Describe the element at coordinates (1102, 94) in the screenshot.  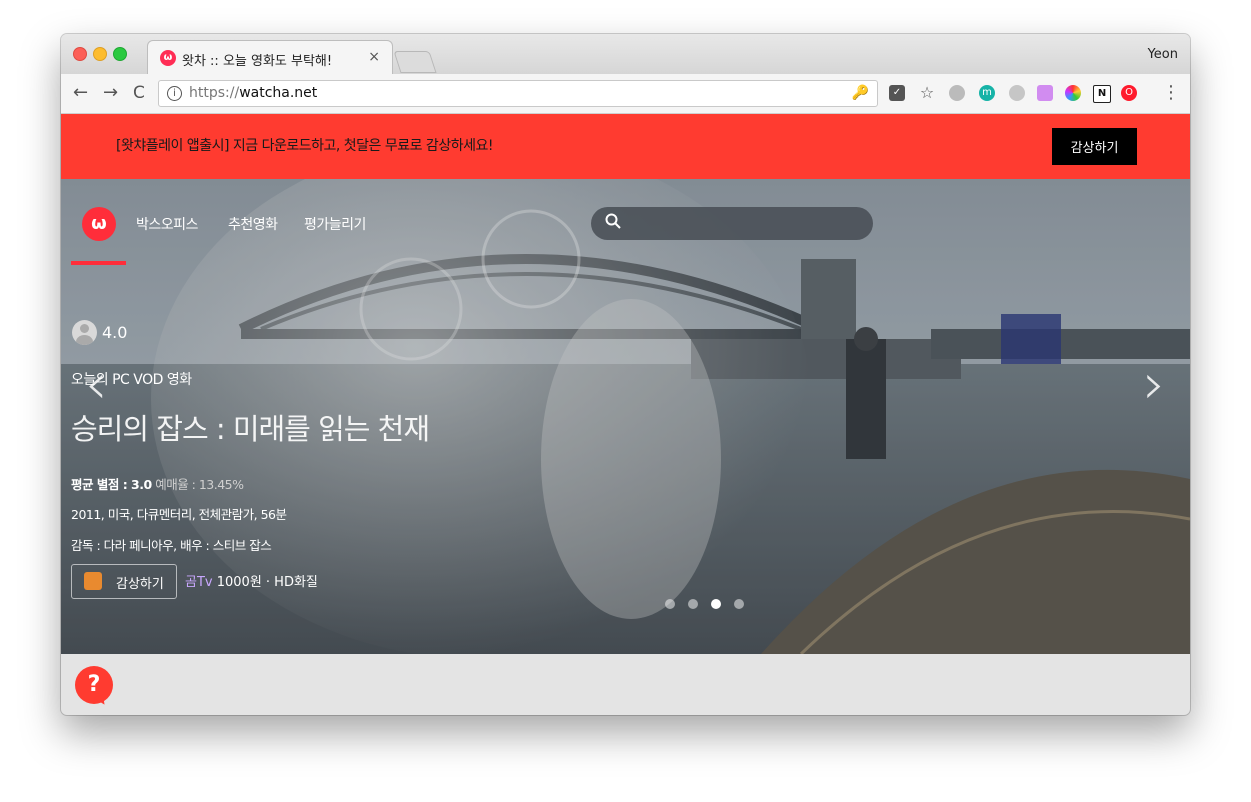
I see `notion-icon: N` at that location.